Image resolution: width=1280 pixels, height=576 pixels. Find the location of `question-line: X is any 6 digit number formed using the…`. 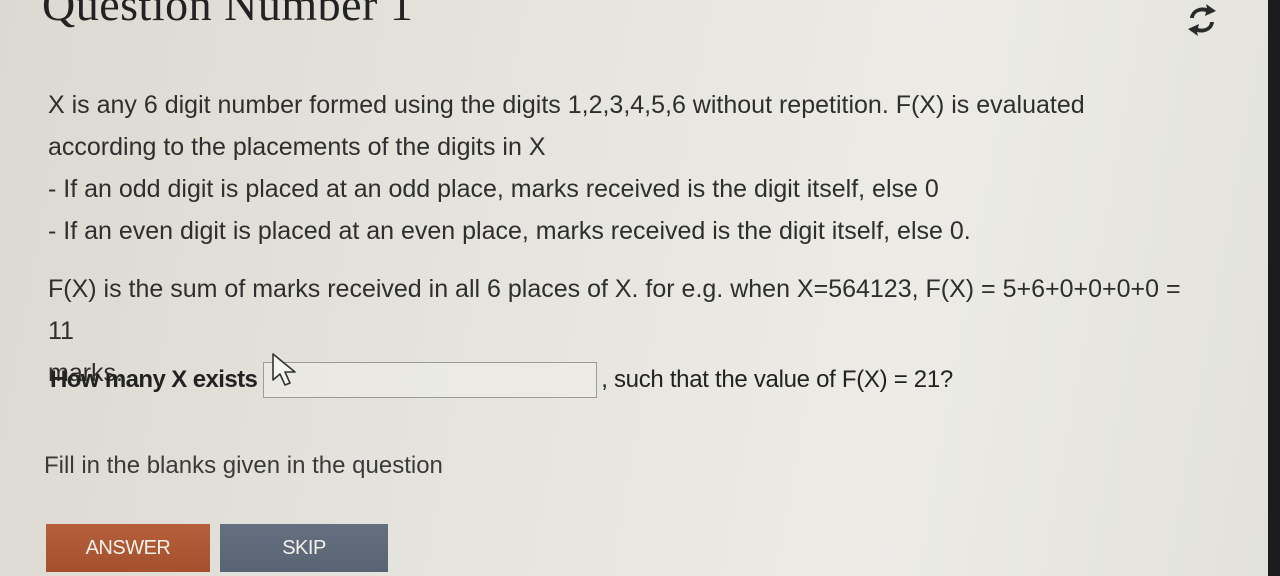

question-line: X is any 6 digit number formed using the… is located at coordinates (566, 105).